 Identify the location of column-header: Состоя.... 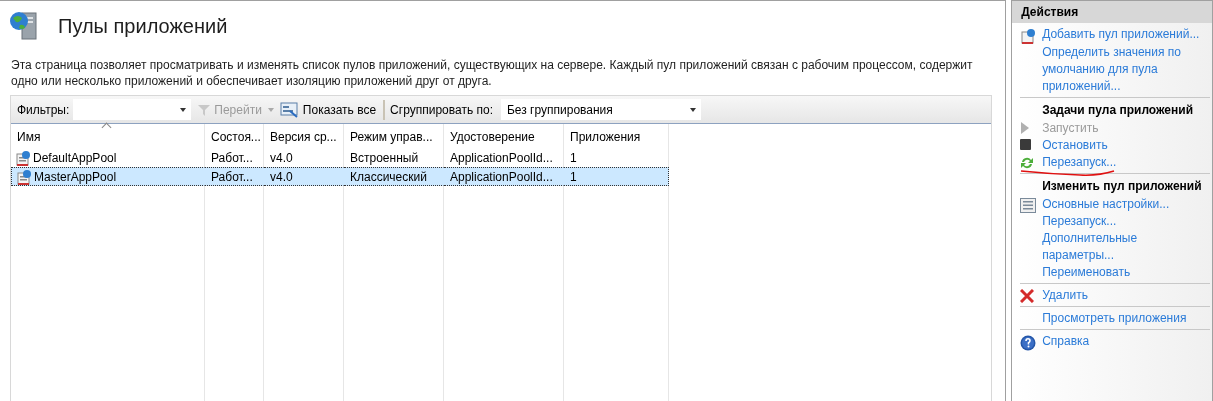
(234, 136).